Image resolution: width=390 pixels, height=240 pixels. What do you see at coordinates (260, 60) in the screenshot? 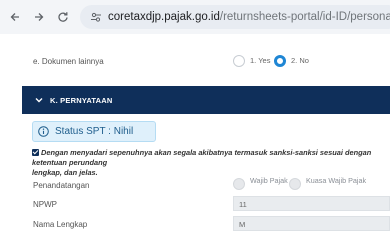
I see `radio-yes-label: 1. Yes` at bounding box center [260, 60].